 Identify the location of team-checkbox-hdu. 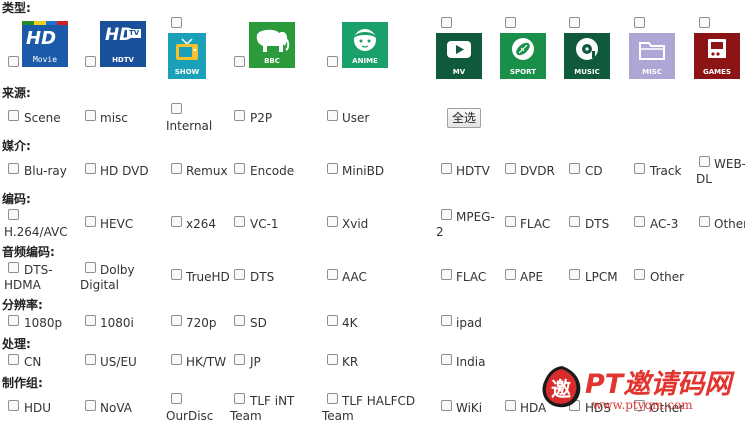
(13, 405).